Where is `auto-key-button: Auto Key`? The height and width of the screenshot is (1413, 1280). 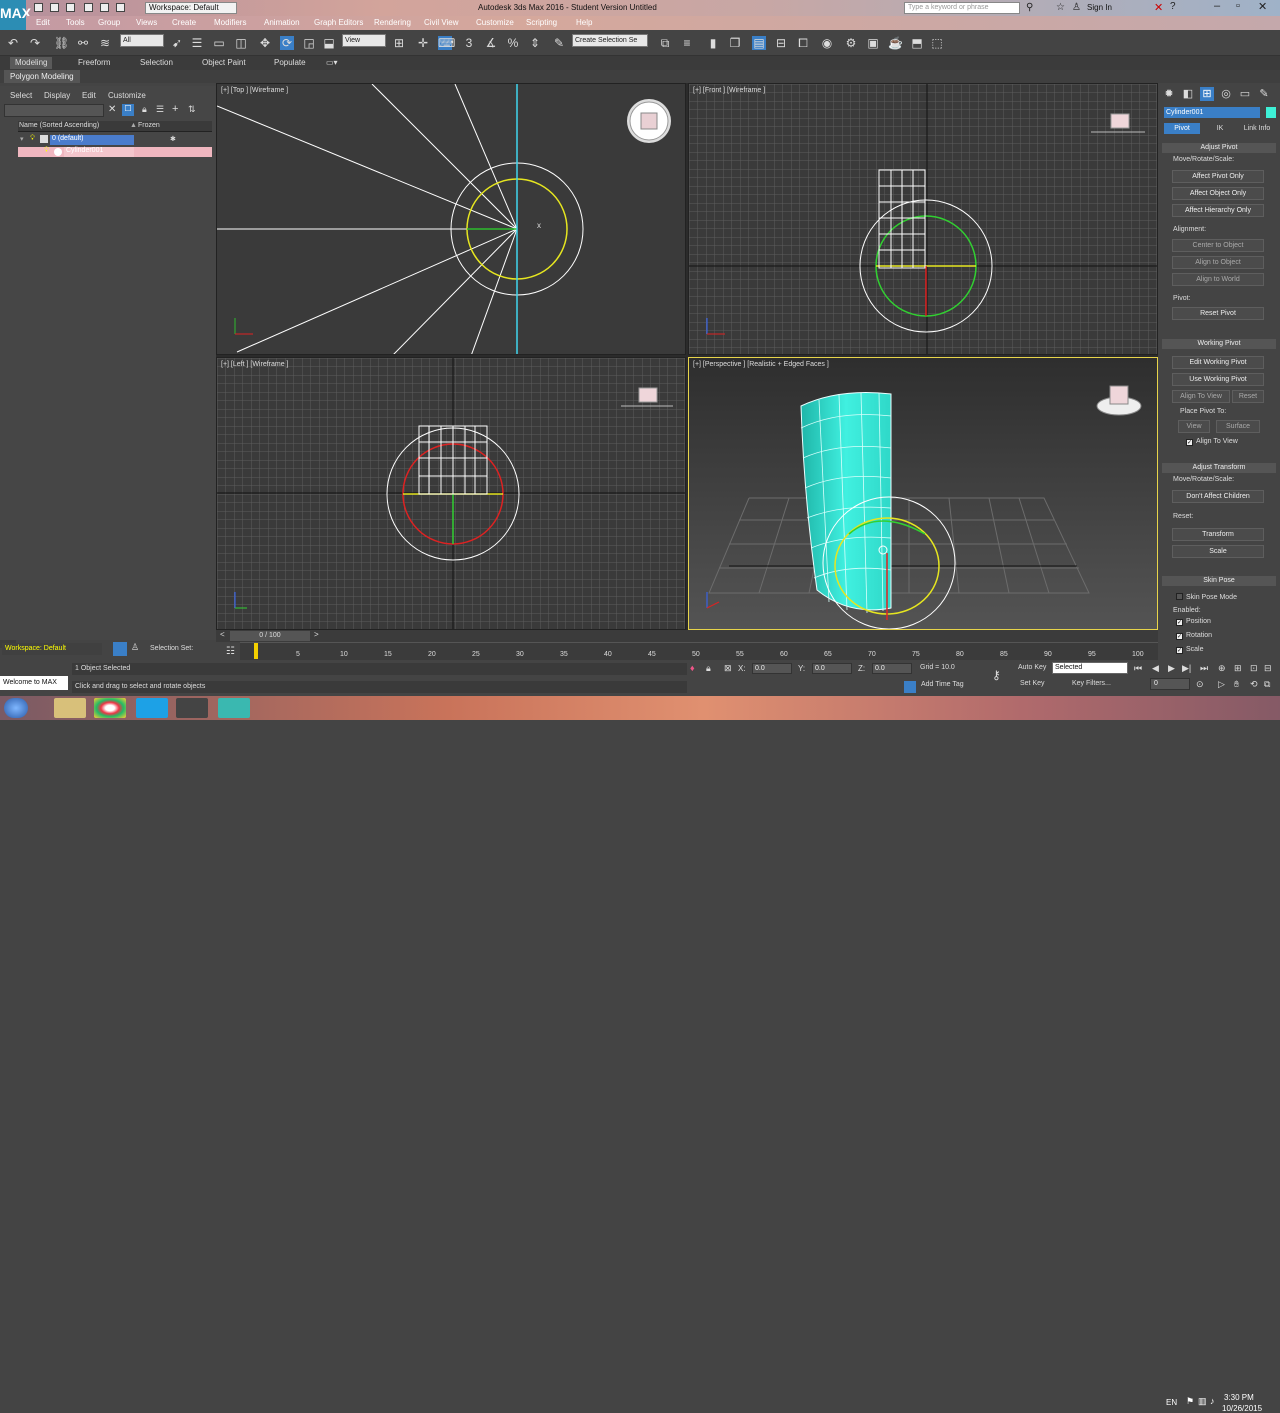
auto-key-button: Auto Key is located at coordinates (1032, 667).